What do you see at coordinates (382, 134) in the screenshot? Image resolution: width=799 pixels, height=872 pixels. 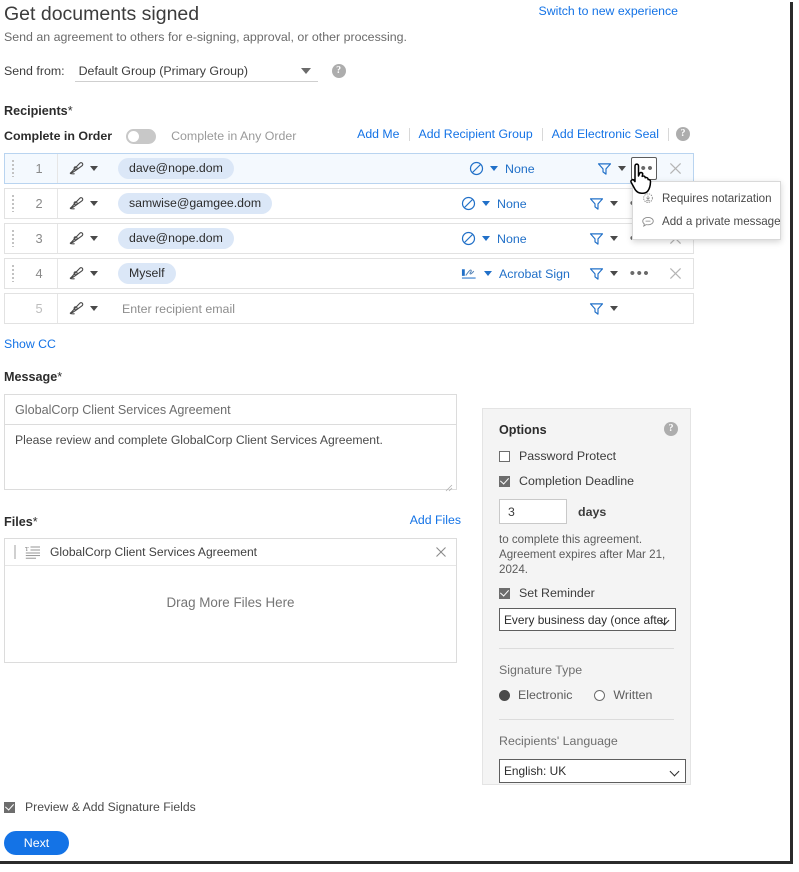 I see `add-me-link: Add Me` at bounding box center [382, 134].